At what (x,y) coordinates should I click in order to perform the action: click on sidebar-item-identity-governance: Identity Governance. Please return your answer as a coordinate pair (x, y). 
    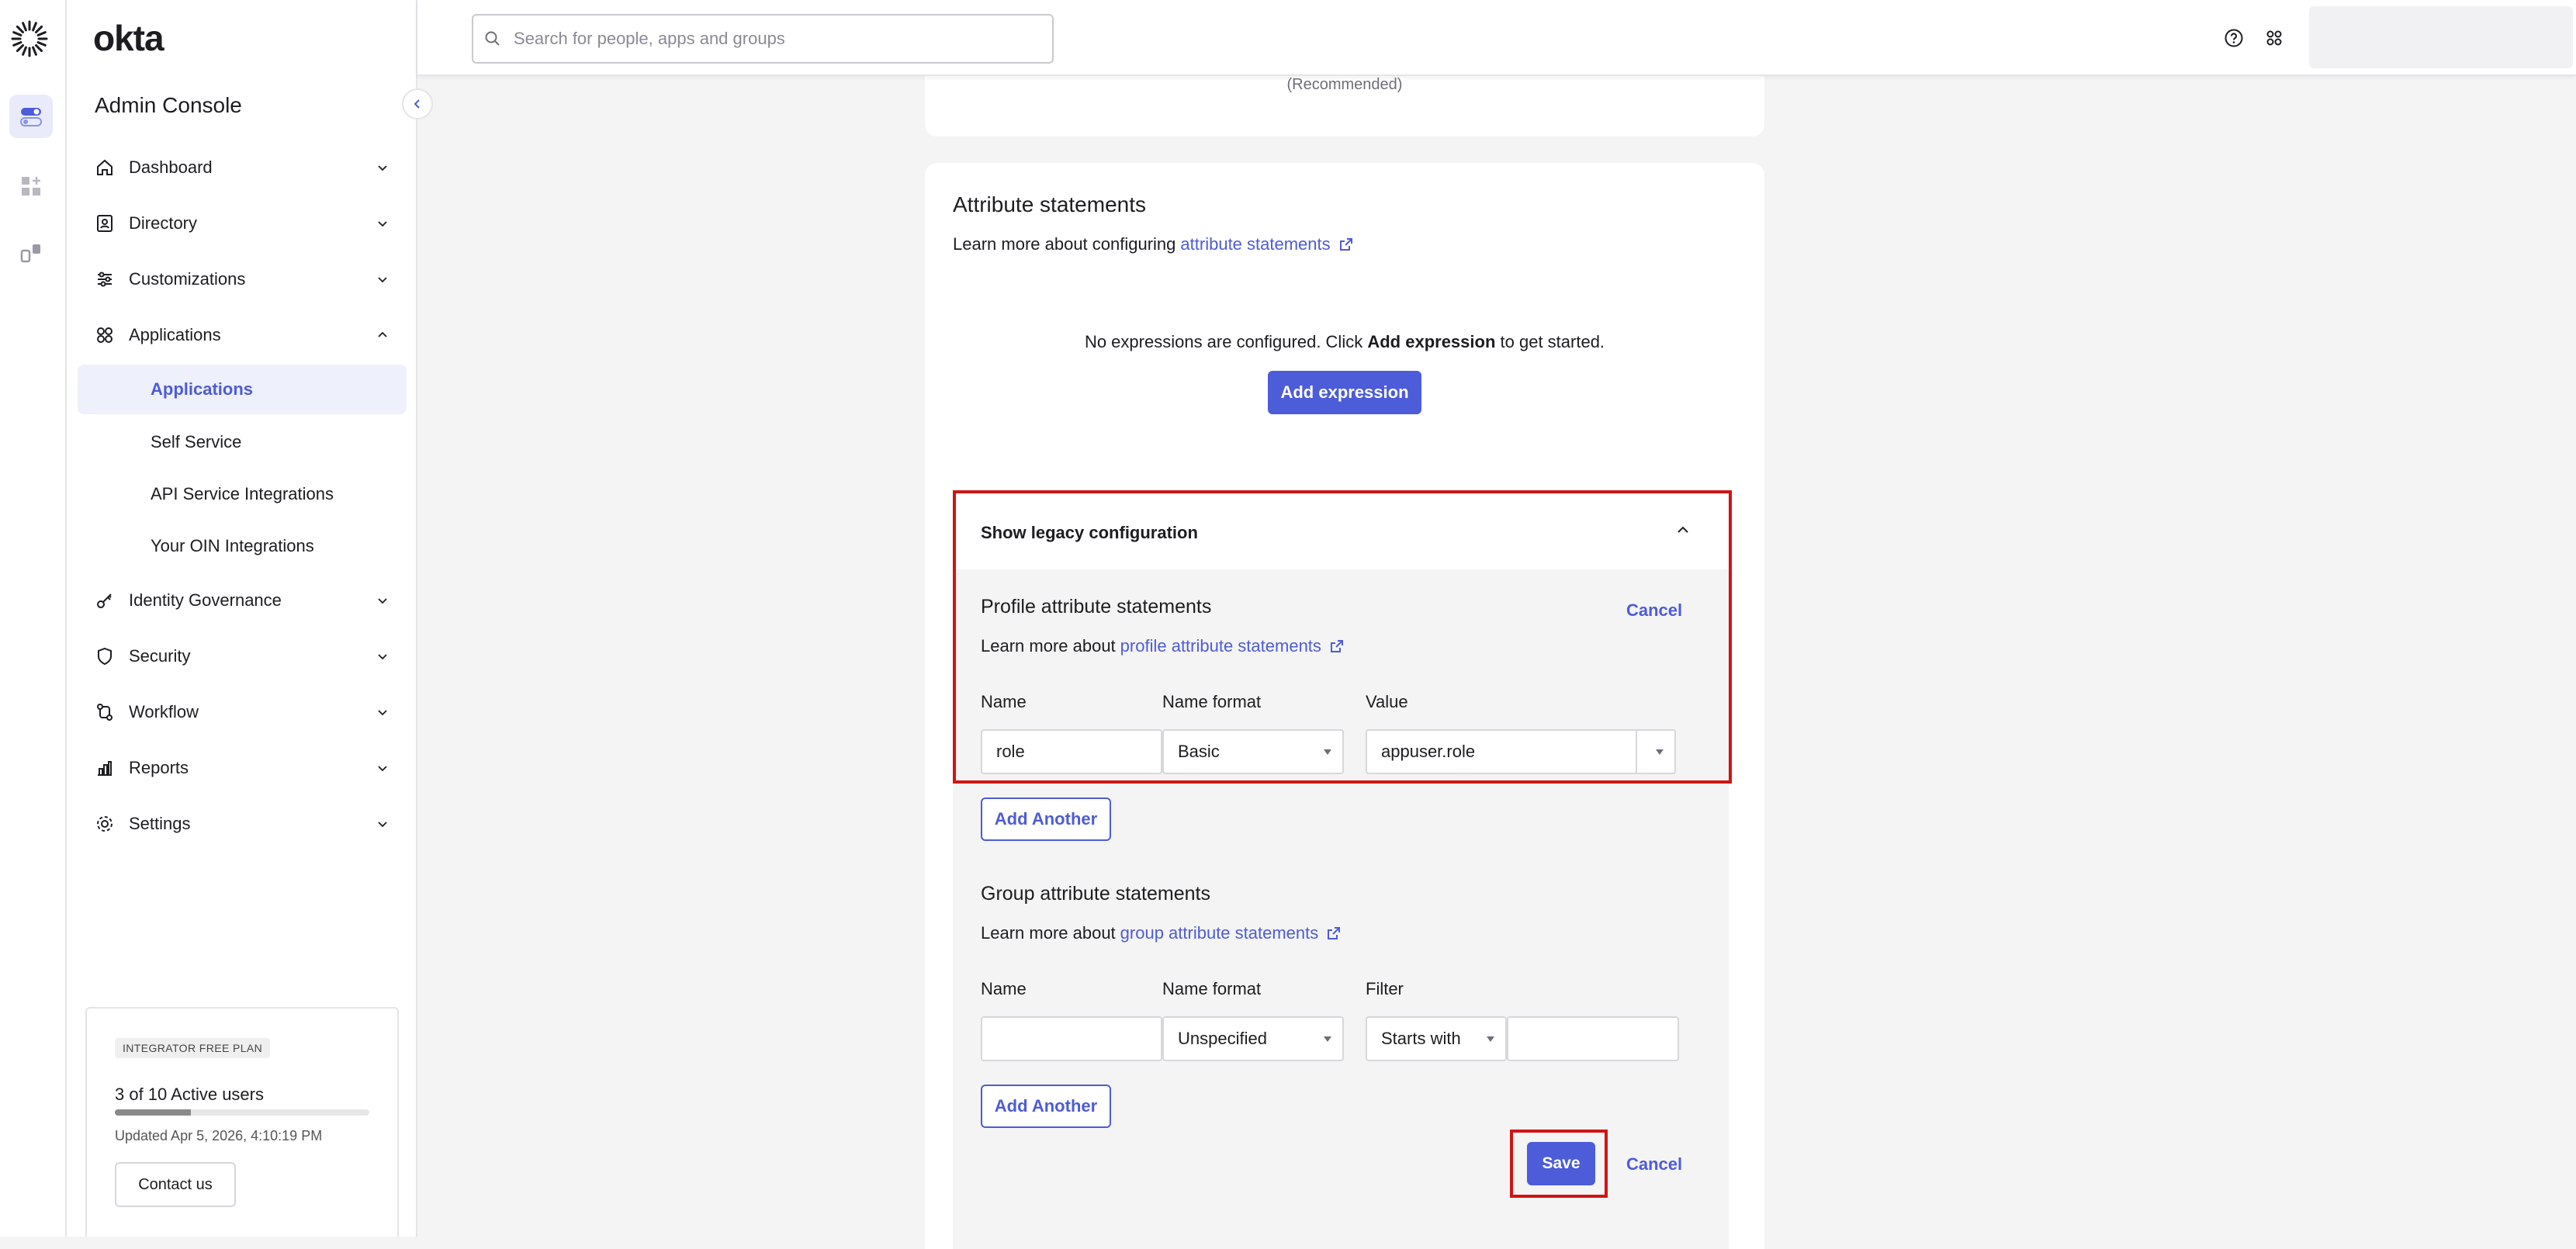
    Looking at the image, I should click on (243, 600).